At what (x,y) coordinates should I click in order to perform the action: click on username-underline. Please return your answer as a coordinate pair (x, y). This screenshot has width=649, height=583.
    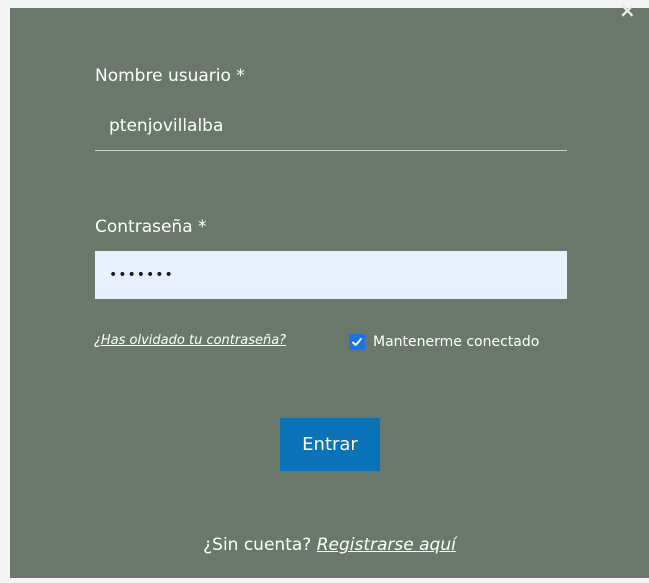
    Looking at the image, I should click on (331, 150).